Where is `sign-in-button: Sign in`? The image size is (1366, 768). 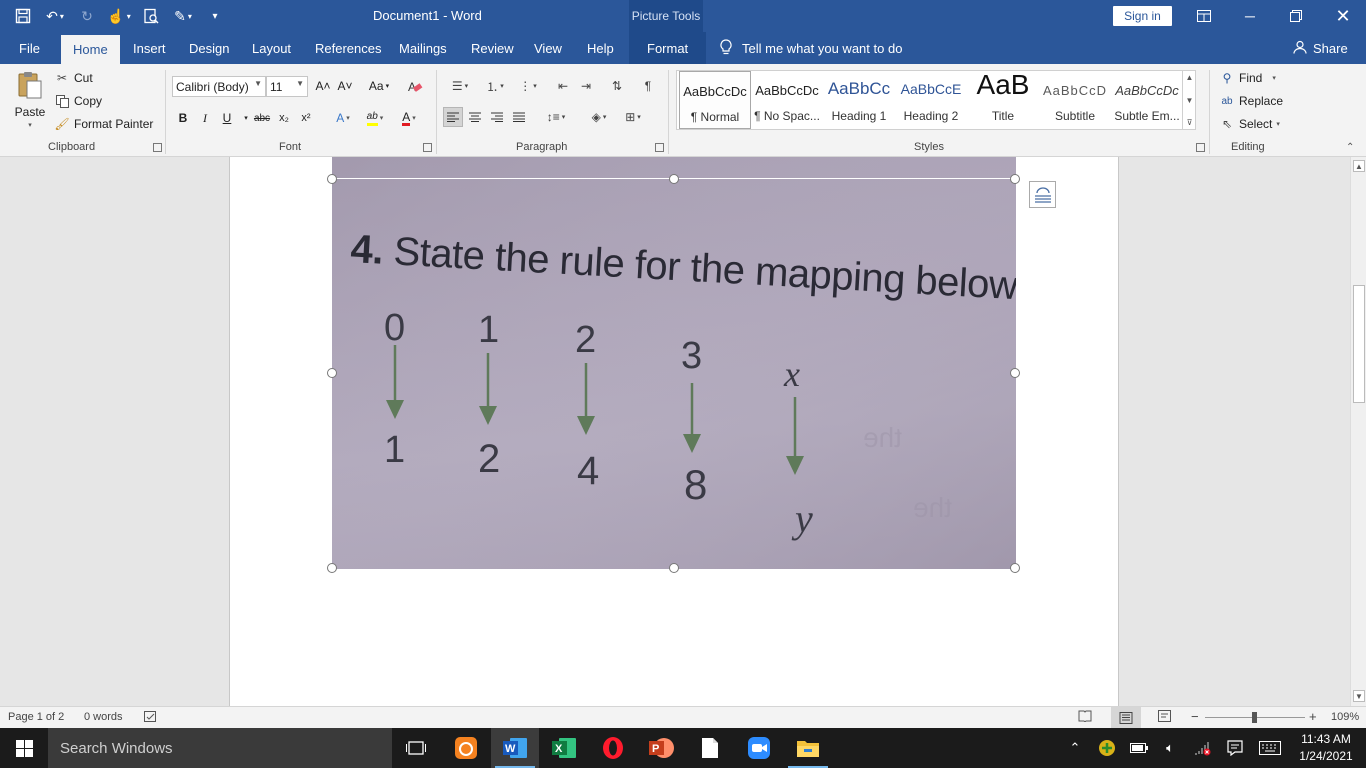
sign-in-button: Sign in is located at coordinates (1142, 16).